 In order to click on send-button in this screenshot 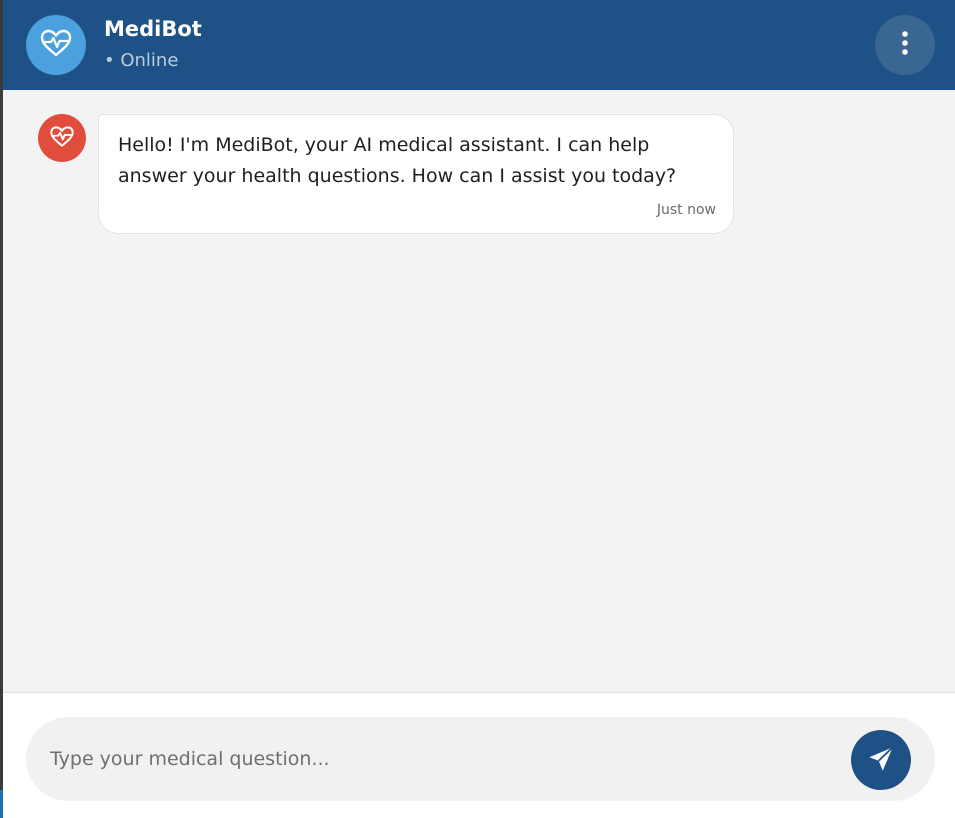, I will do `click(881, 760)`.